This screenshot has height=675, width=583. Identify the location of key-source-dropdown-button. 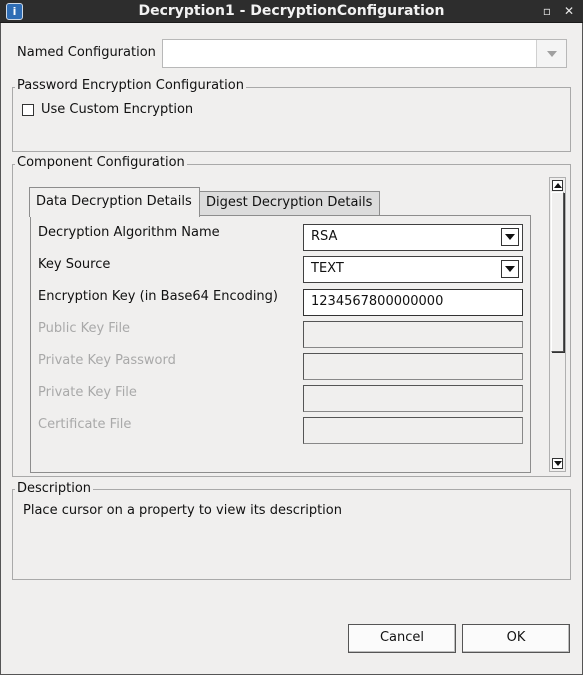
(510, 269).